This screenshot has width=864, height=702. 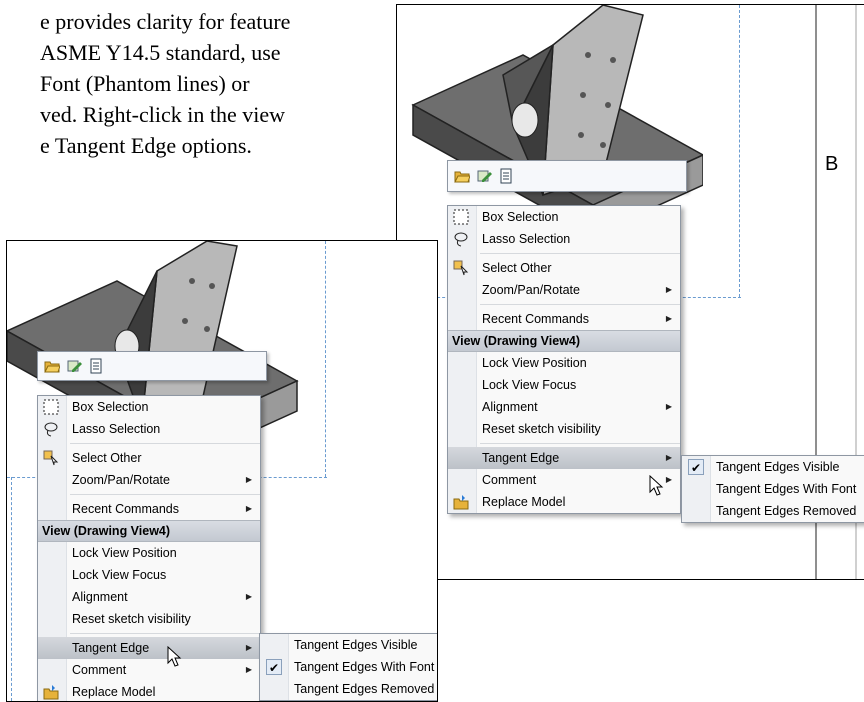 I want to click on intro-line-1: e provides clarity for feature, so click(x=165, y=21).